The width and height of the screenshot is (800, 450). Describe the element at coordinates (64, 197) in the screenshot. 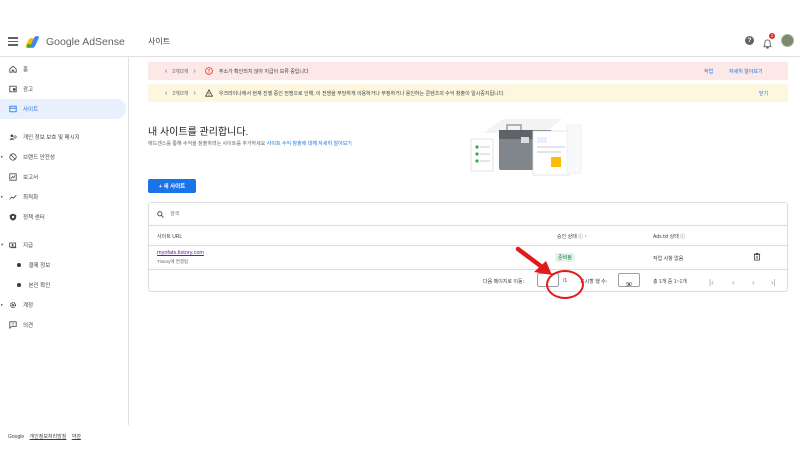

I see `sidebar-item-optimization: ▸ 최적화` at that location.